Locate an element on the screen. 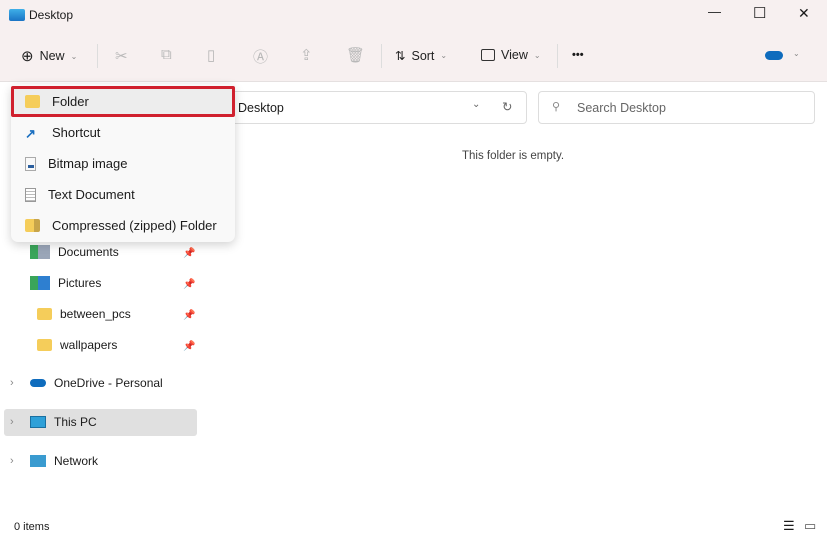 Image resolution: width=827 pixels, height=540 pixels. delete-icon: 🗑 is located at coordinates (355, 55).